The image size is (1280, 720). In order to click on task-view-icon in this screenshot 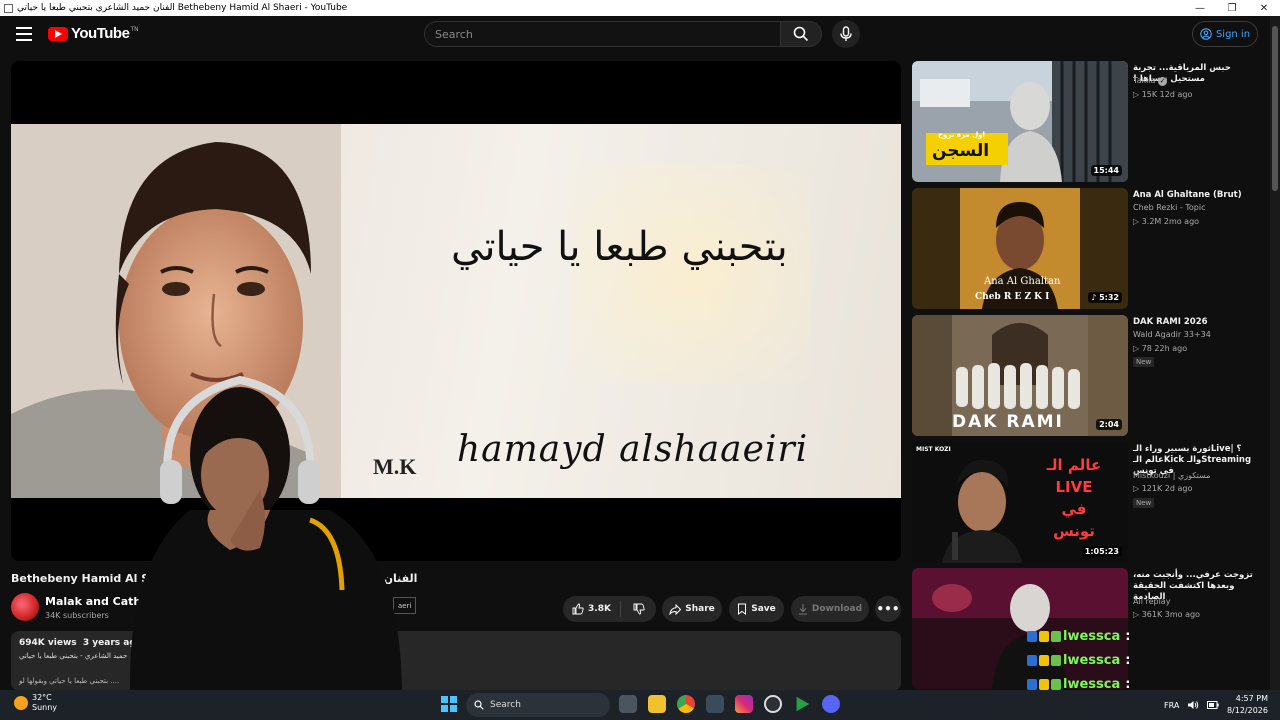, I will do `click(628, 704)`.